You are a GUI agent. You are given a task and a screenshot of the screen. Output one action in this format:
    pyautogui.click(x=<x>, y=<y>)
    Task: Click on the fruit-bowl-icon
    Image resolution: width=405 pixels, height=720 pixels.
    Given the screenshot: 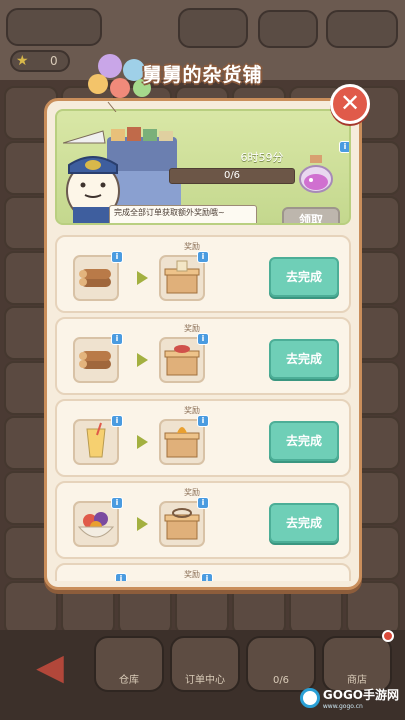 What is the action you would take?
    pyautogui.click(x=96, y=525)
    